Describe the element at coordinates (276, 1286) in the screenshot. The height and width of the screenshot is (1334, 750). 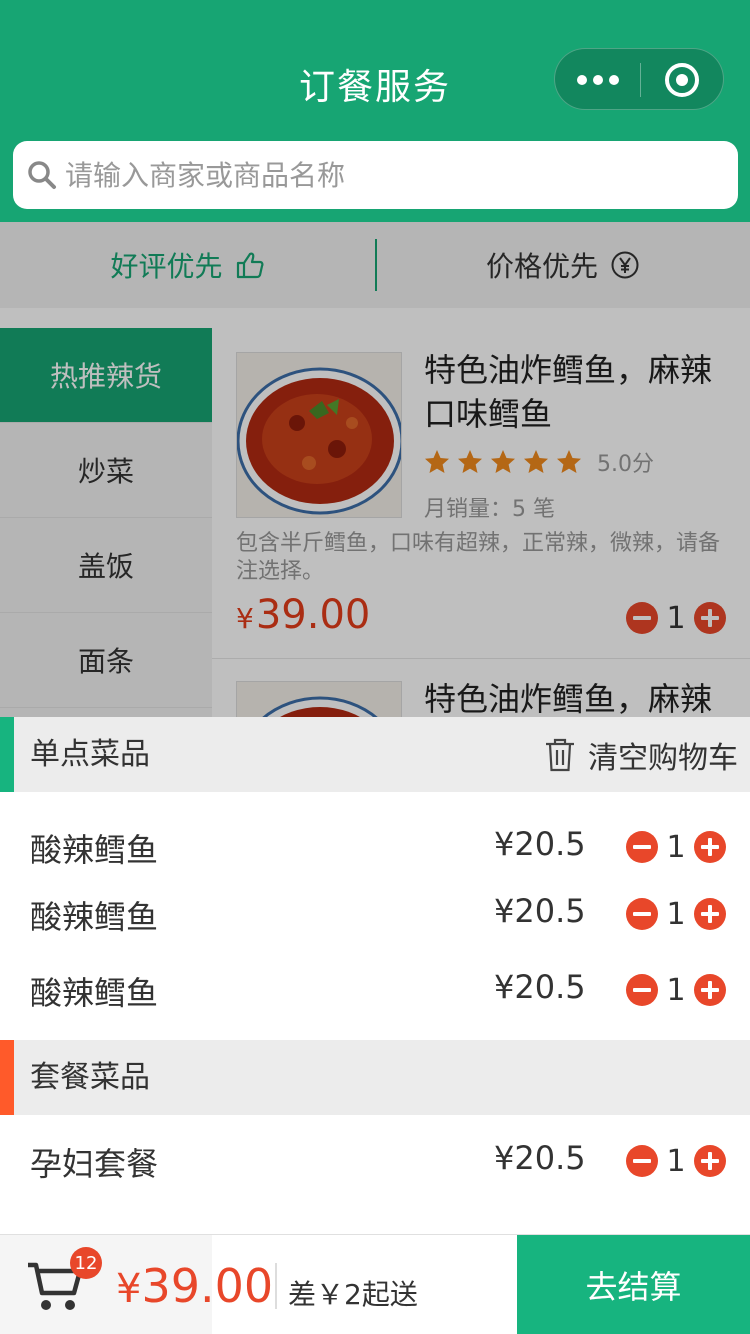
I see `total-divider` at that location.